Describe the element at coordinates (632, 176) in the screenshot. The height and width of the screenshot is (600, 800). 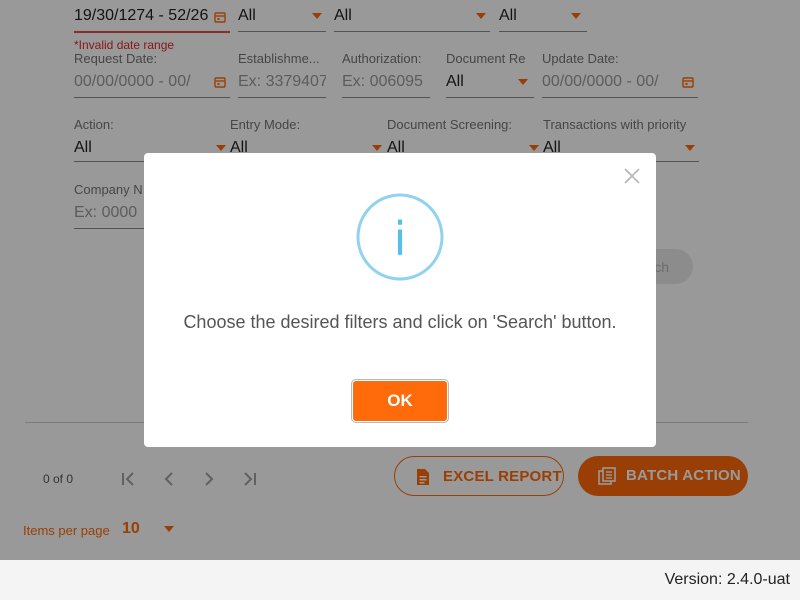
I see `close-icon` at that location.